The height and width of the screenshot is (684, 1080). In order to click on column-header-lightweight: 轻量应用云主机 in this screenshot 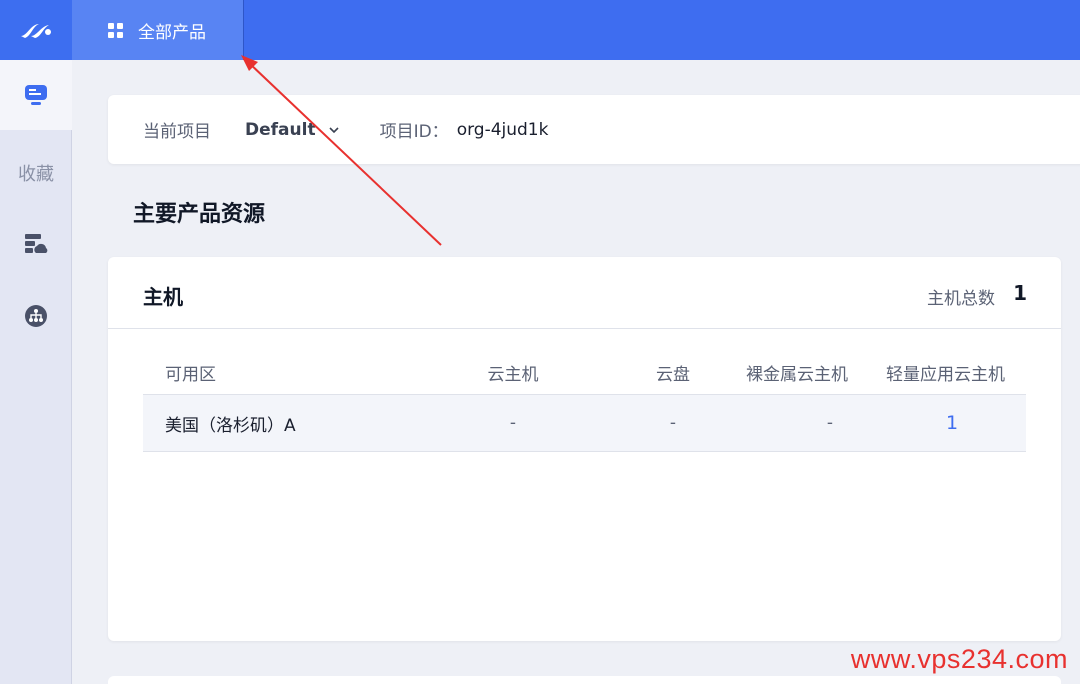, I will do `click(945, 375)`.